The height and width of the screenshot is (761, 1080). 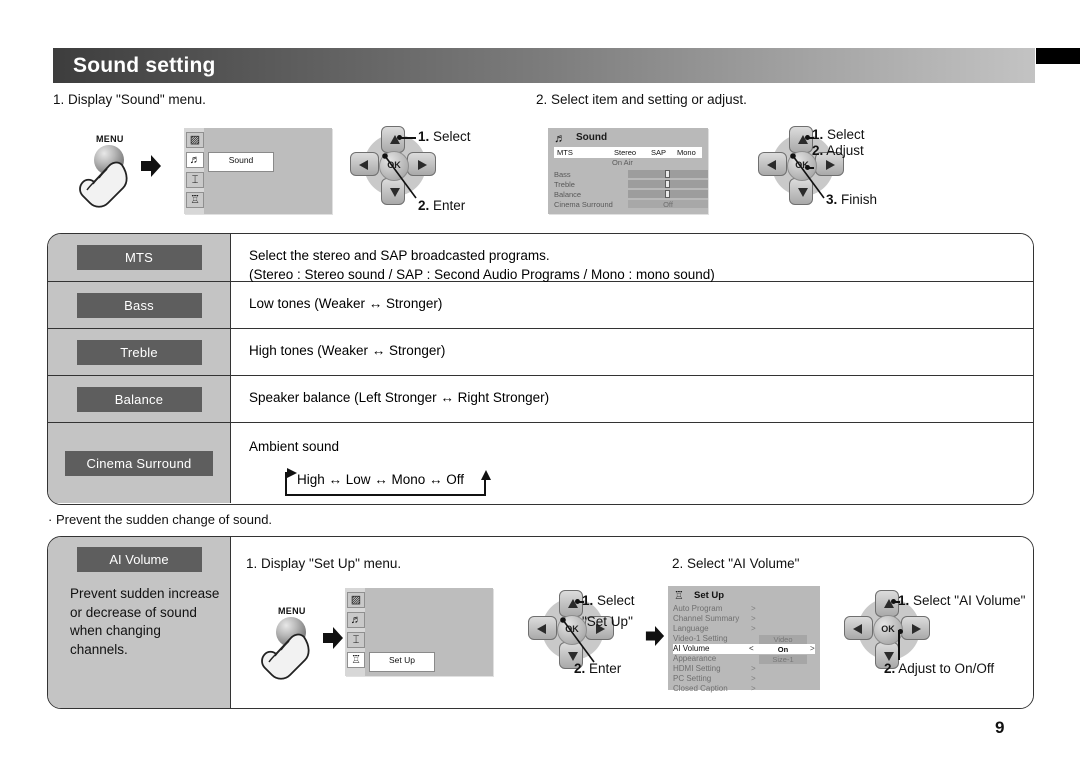 I want to click on table-row-name-cell: Bass, so click(x=139, y=305).